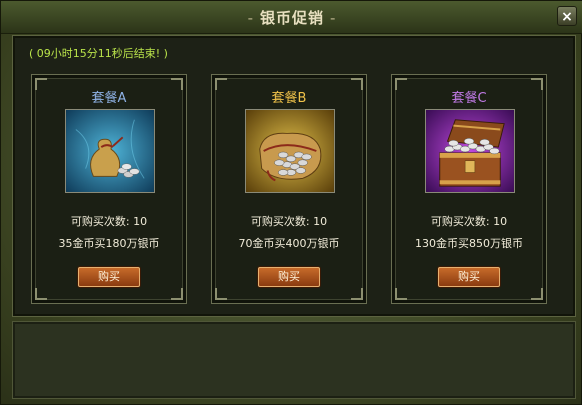 Image resolution: width=582 pixels, height=405 pixels. Describe the element at coordinates (469, 277) in the screenshot. I see `buy-button-c: 购买` at that location.